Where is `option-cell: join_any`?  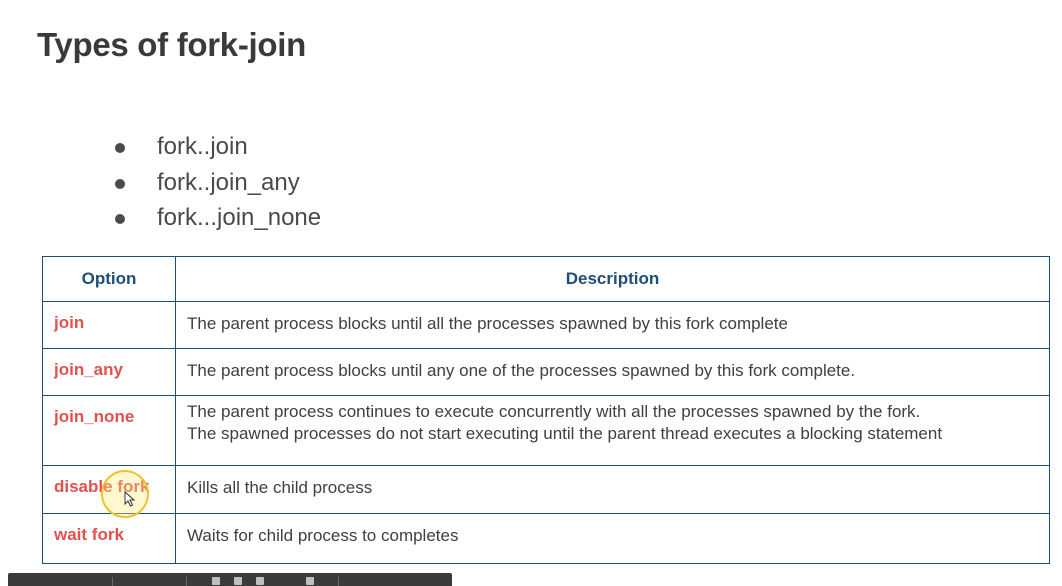 option-cell: join_any is located at coordinates (109, 372).